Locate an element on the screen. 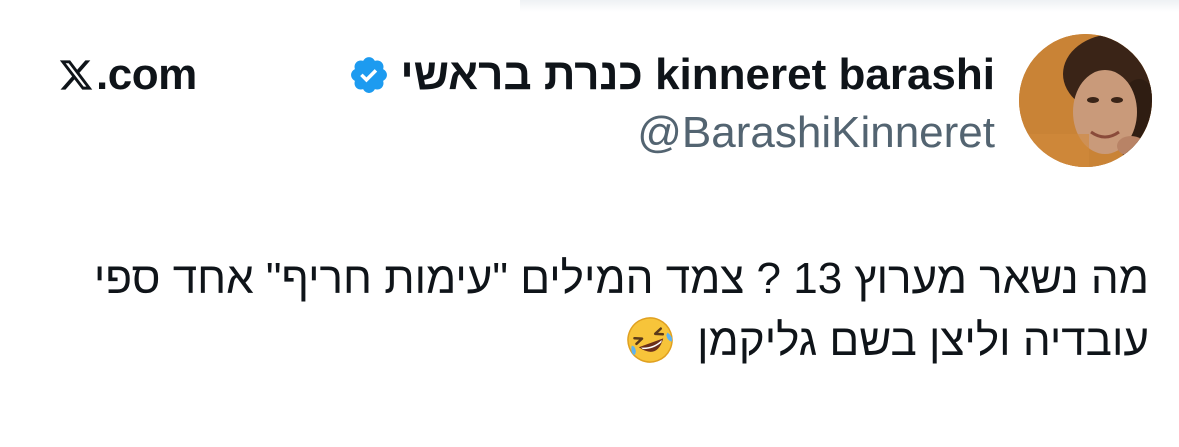 This screenshot has width=1179, height=447. author-display-name: כנרת בראשי kinneret barashi is located at coordinates (697, 75).